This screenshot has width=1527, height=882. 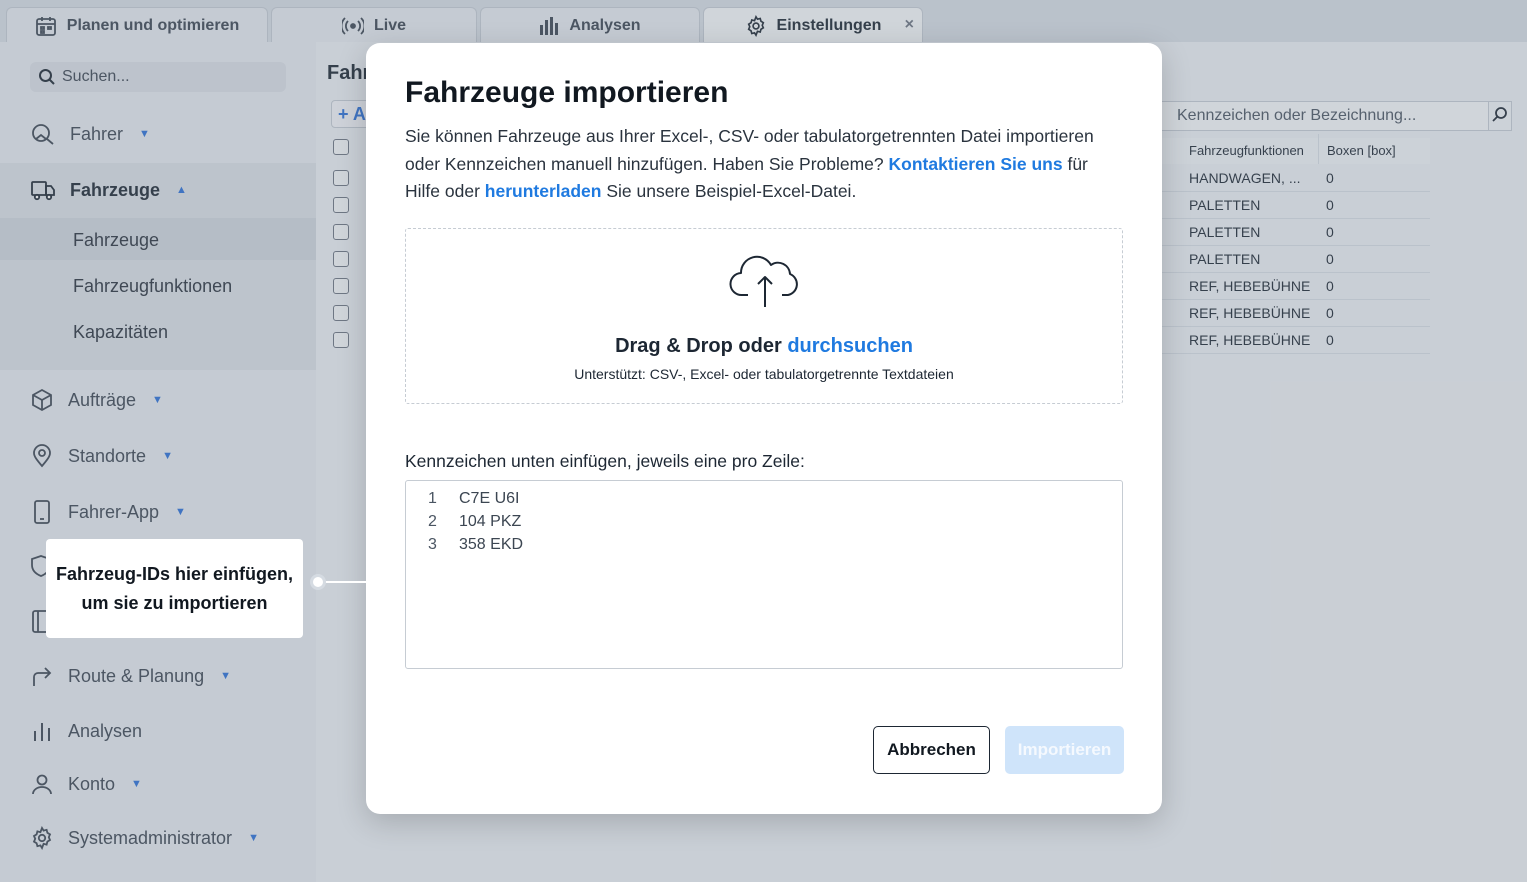 What do you see at coordinates (318, 582) in the screenshot?
I see `callout-dot` at bounding box center [318, 582].